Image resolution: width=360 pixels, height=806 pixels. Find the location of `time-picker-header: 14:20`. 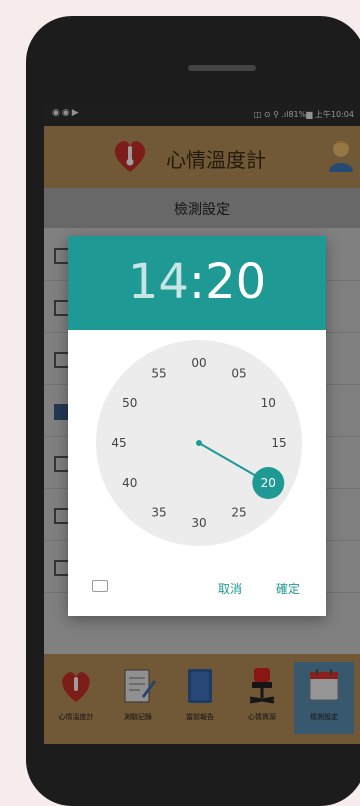

time-picker-header: 14:20 is located at coordinates (197, 283).